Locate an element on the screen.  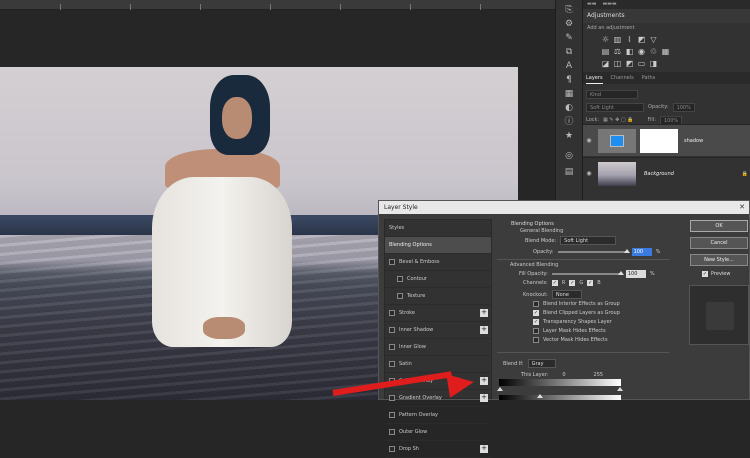
style-inner-glow: Inner Glow is located at coordinates (438, 347).